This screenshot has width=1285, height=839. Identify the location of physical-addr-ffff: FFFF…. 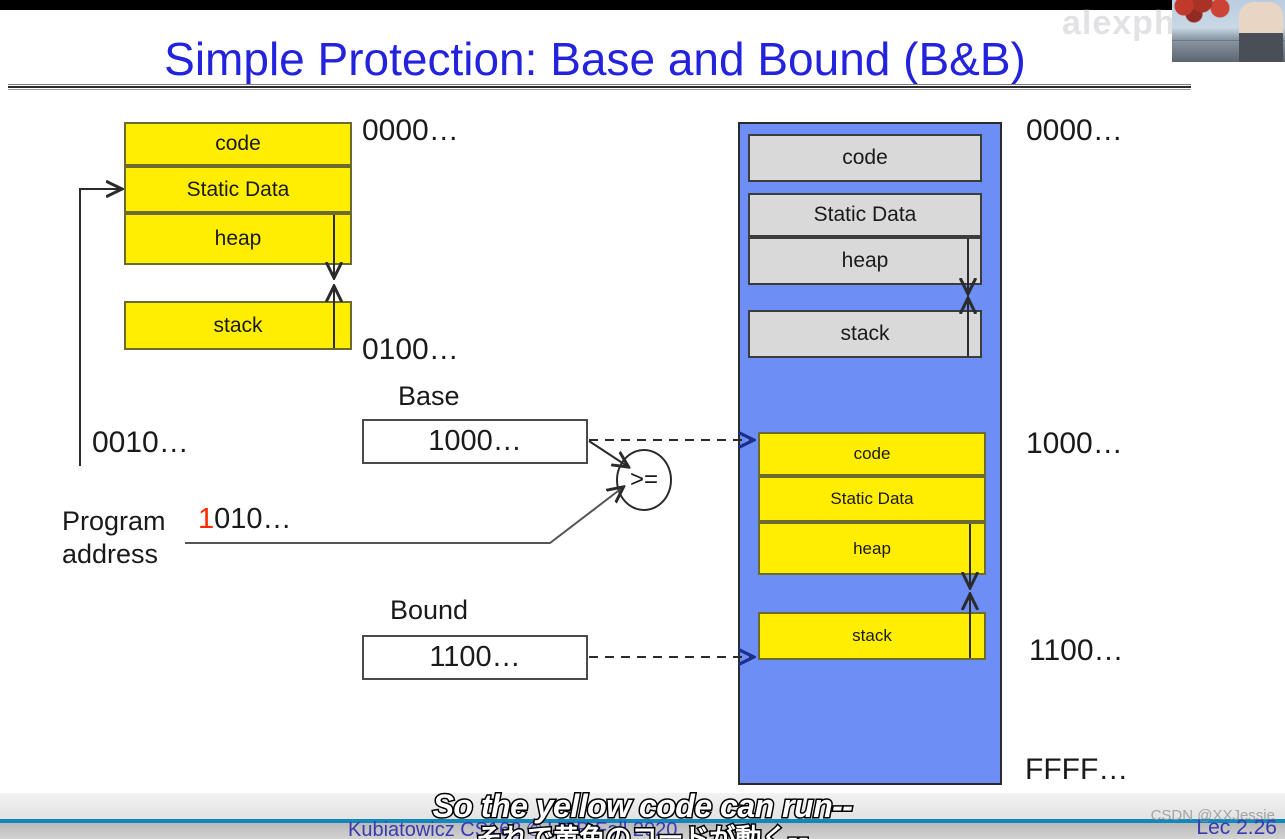
(1077, 769).